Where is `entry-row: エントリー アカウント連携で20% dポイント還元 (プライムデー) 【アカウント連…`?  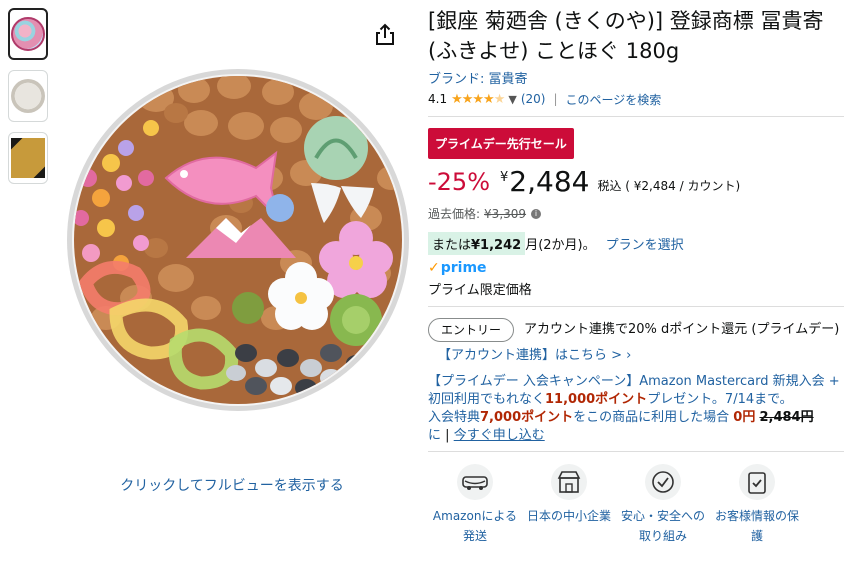
entry-row: エントリー アカウント連携で20% dポイント還元 (プライムデー) 【アカウント連… is located at coordinates (636, 343).